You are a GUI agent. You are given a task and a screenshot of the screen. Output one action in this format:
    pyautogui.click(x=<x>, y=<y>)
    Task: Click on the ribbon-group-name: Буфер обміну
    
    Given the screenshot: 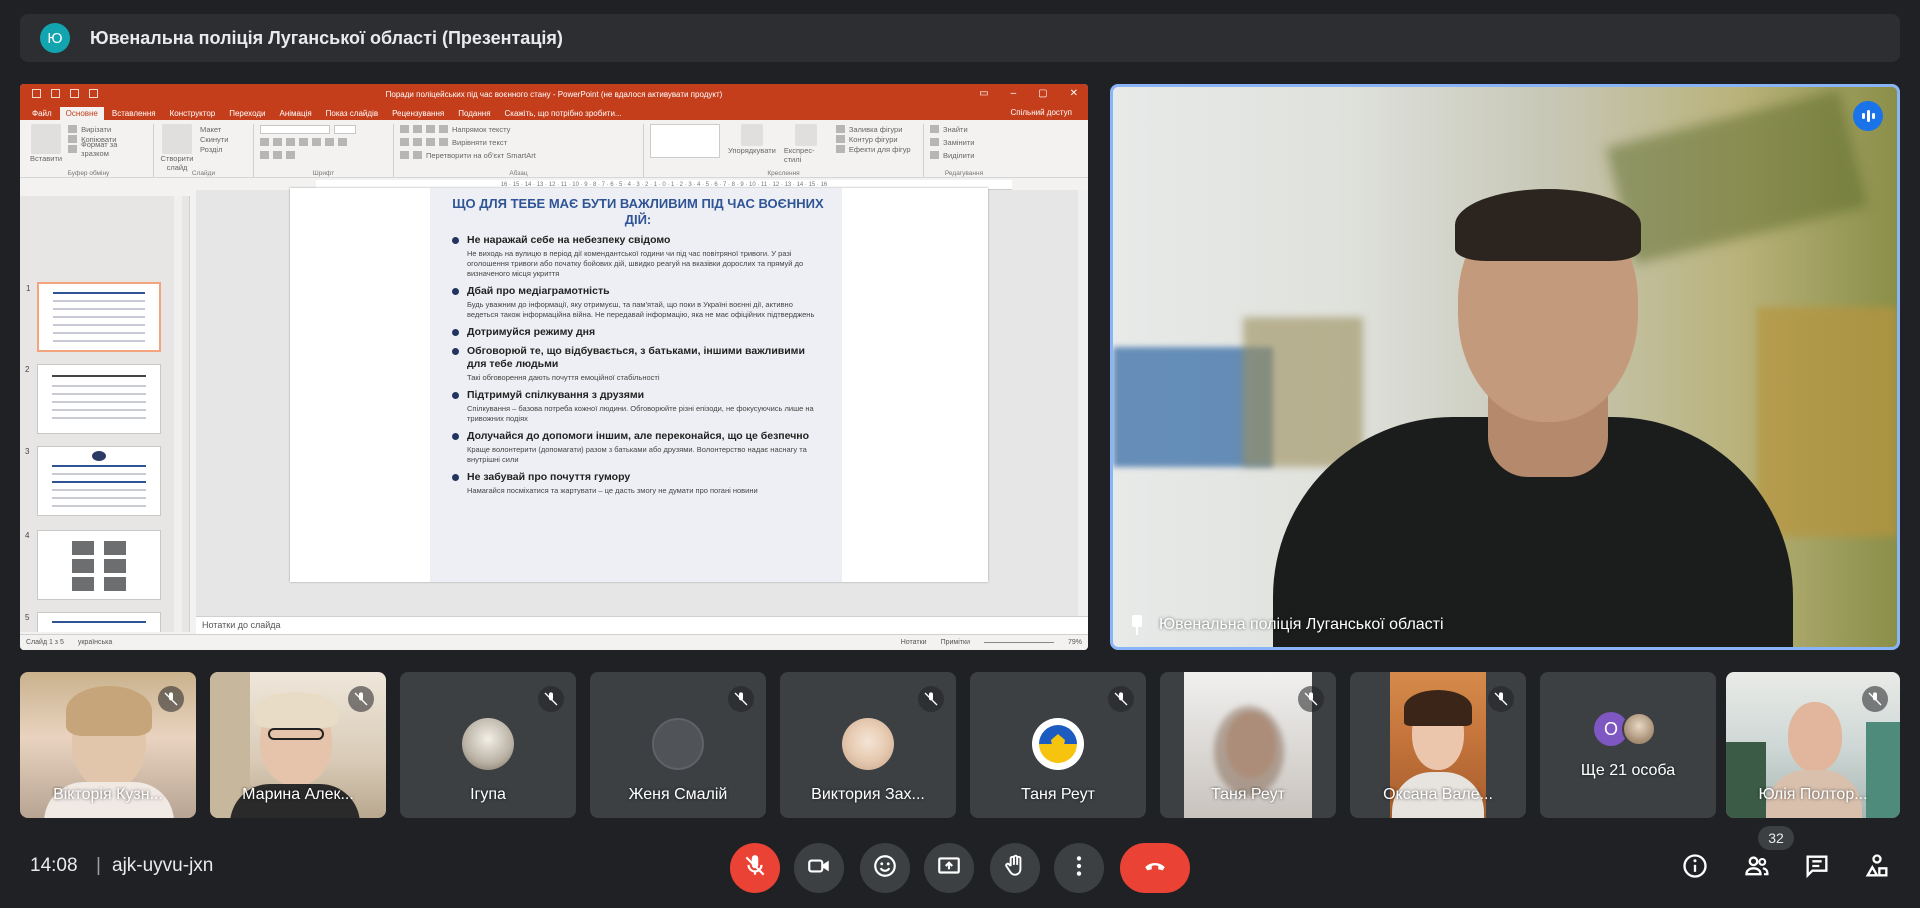 What is the action you would take?
    pyautogui.click(x=88, y=173)
    